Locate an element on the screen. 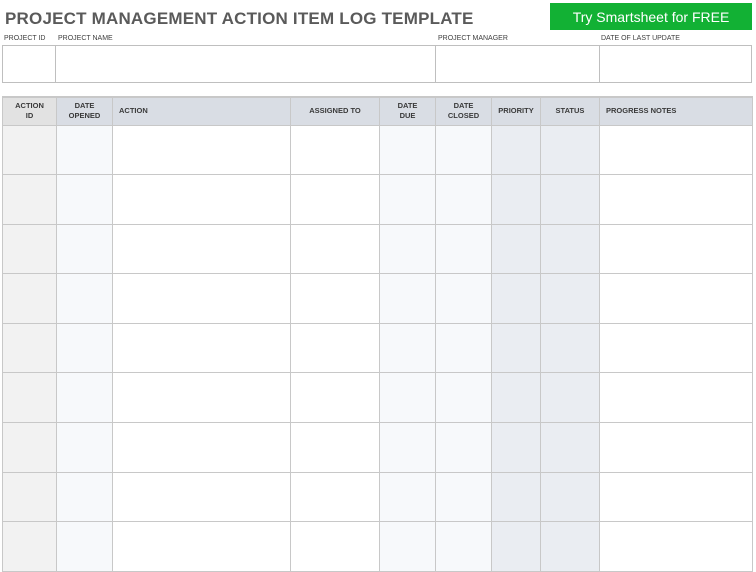 The image size is (756, 572). project-id-field is located at coordinates (29, 64).